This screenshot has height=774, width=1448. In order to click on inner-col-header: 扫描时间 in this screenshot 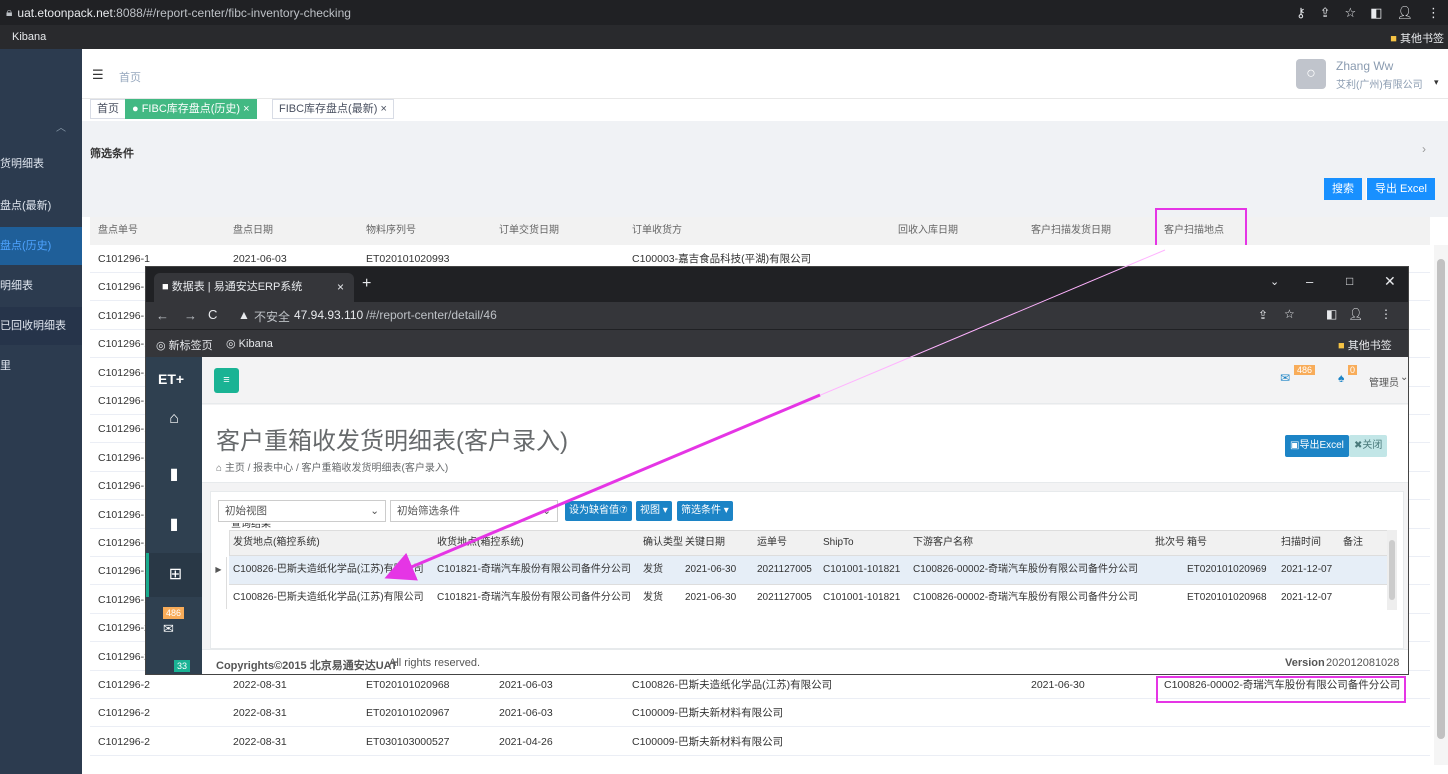, I will do `click(1301, 543)`.